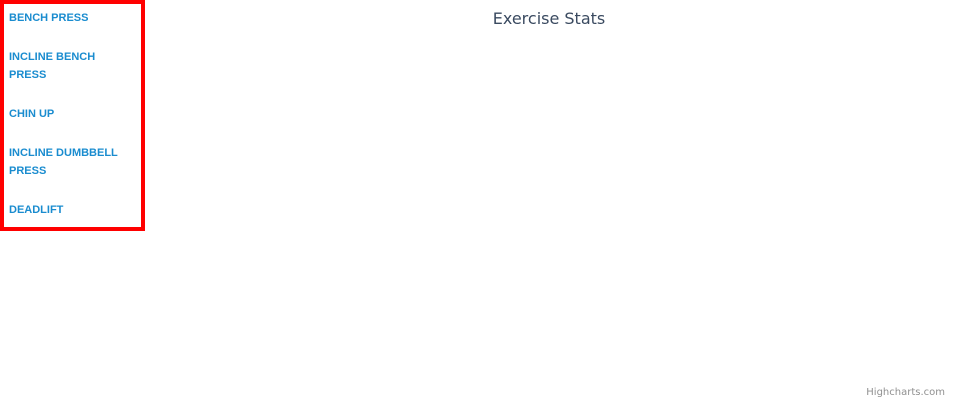  I want to click on exercise-list-item: CHIN UP, so click(72, 114).